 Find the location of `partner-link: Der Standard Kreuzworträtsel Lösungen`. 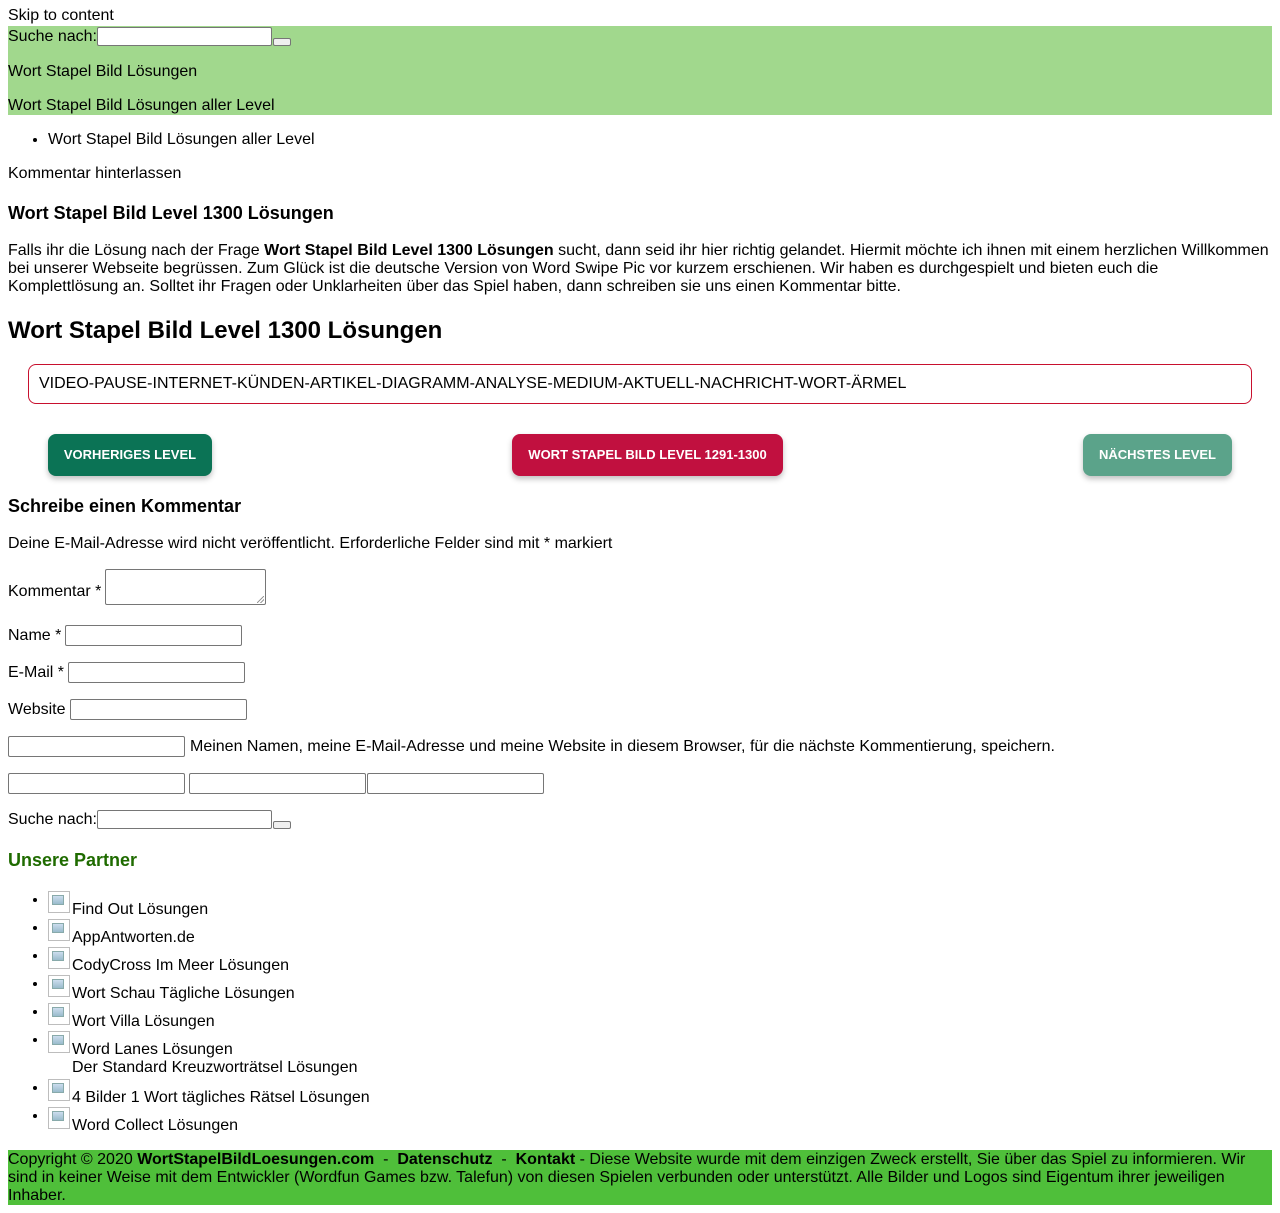

partner-link: Der Standard Kreuzworträtsel Lösungen is located at coordinates (203, 1067).